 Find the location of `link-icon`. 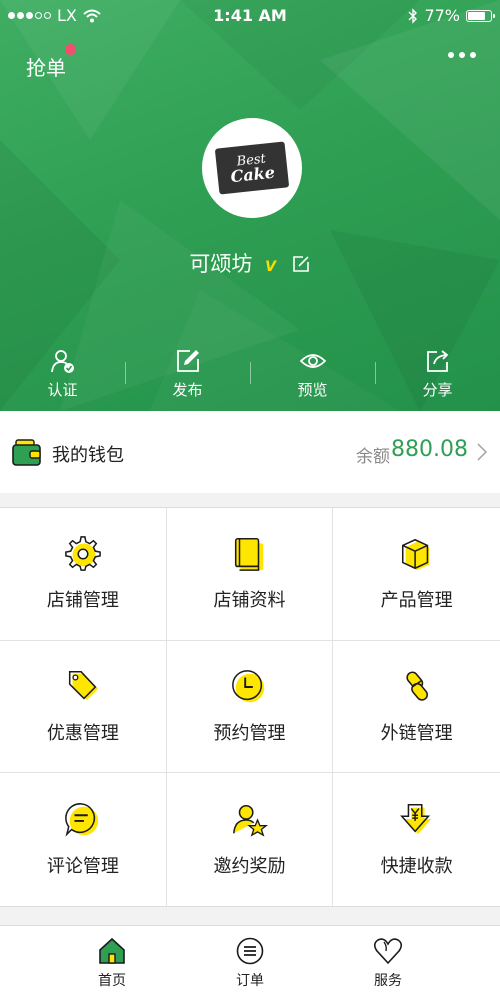

link-icon is located at coordinates (417, 686).